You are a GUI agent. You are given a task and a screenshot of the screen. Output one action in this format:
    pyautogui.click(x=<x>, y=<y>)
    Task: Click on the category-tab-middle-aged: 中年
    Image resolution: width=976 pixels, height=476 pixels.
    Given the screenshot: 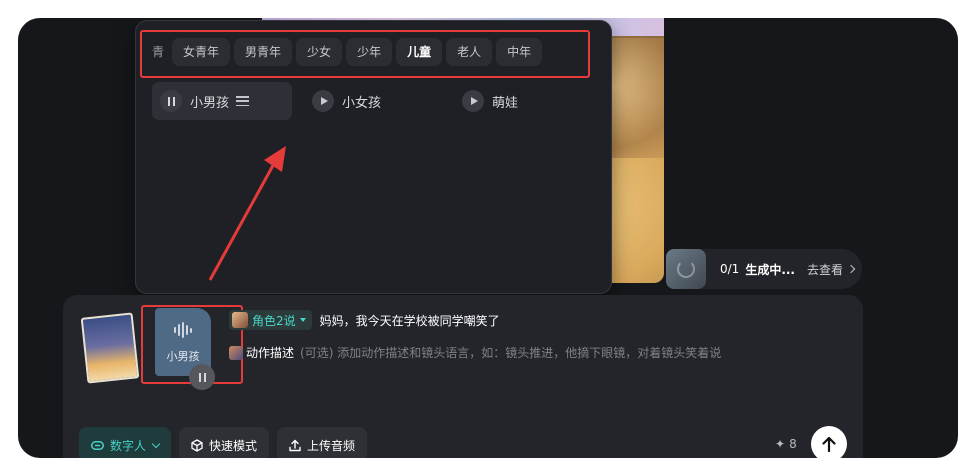 What is the action you would take?
    pyautogui.click(x=519, y=52)
    